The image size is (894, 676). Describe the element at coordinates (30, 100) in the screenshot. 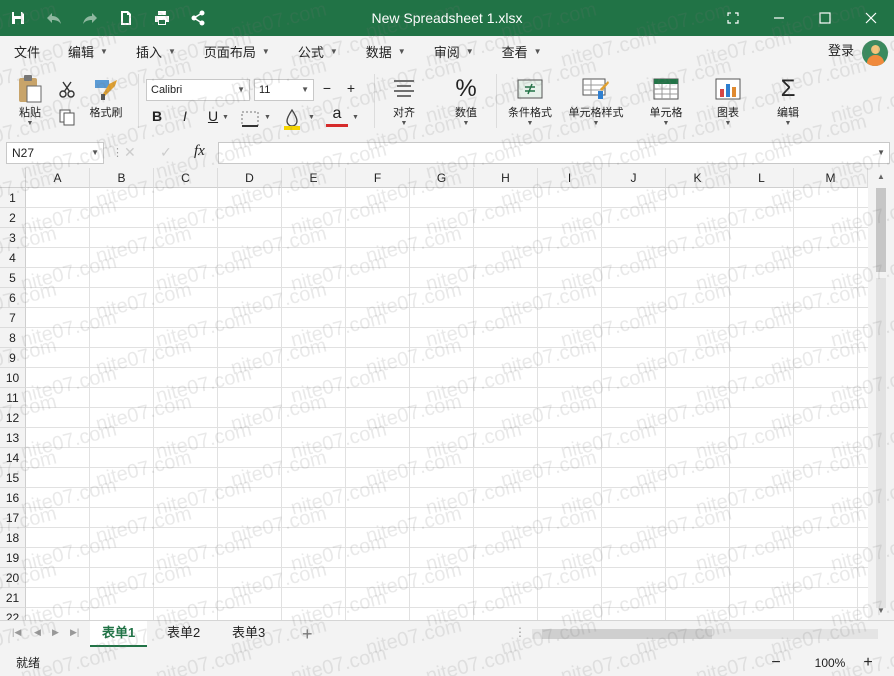

I see `paste-button: 粘贴 ▼` at that location.